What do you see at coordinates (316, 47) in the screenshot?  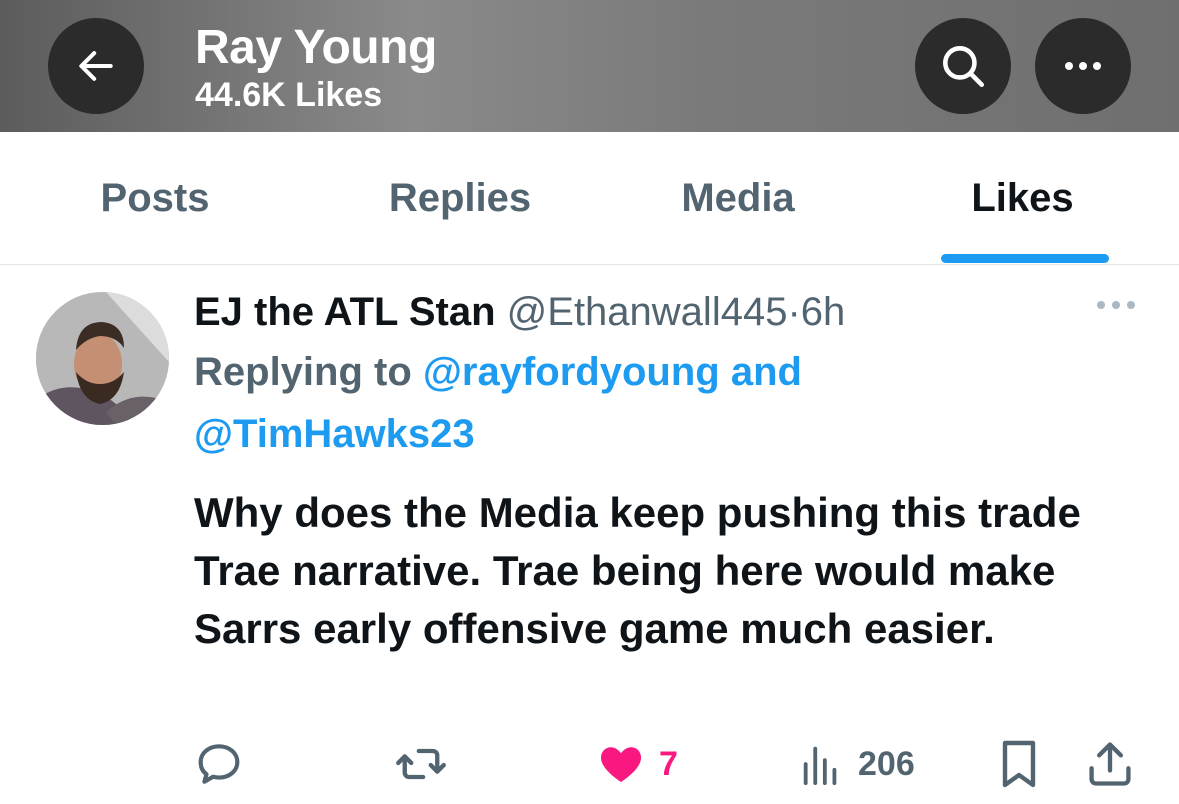 I see `profile-name: Ray Young` at bounding box center [316, 47].